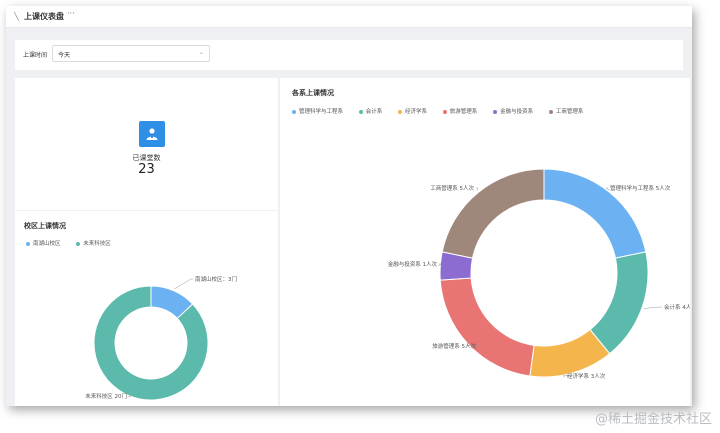 This screenshot has height=433, width=720. I want to click on data-label: 旅游管理系 5人次, so click(454, 346).